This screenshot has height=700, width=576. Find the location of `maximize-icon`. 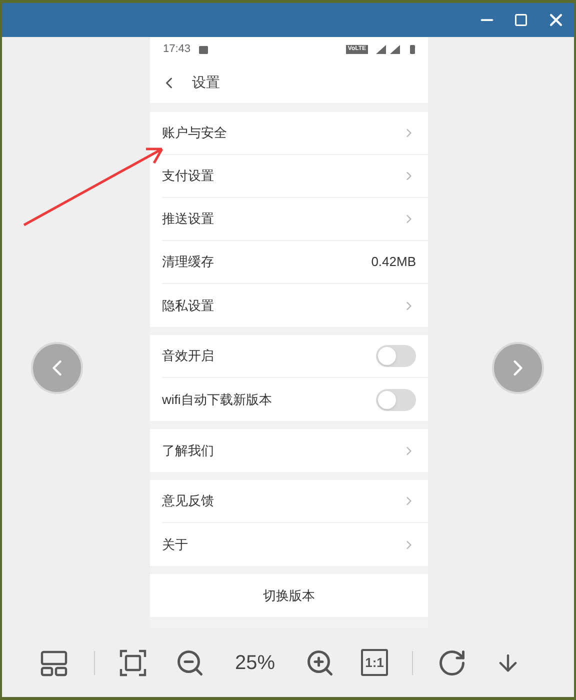

maximize-icon is located at coordinates (521, 20).